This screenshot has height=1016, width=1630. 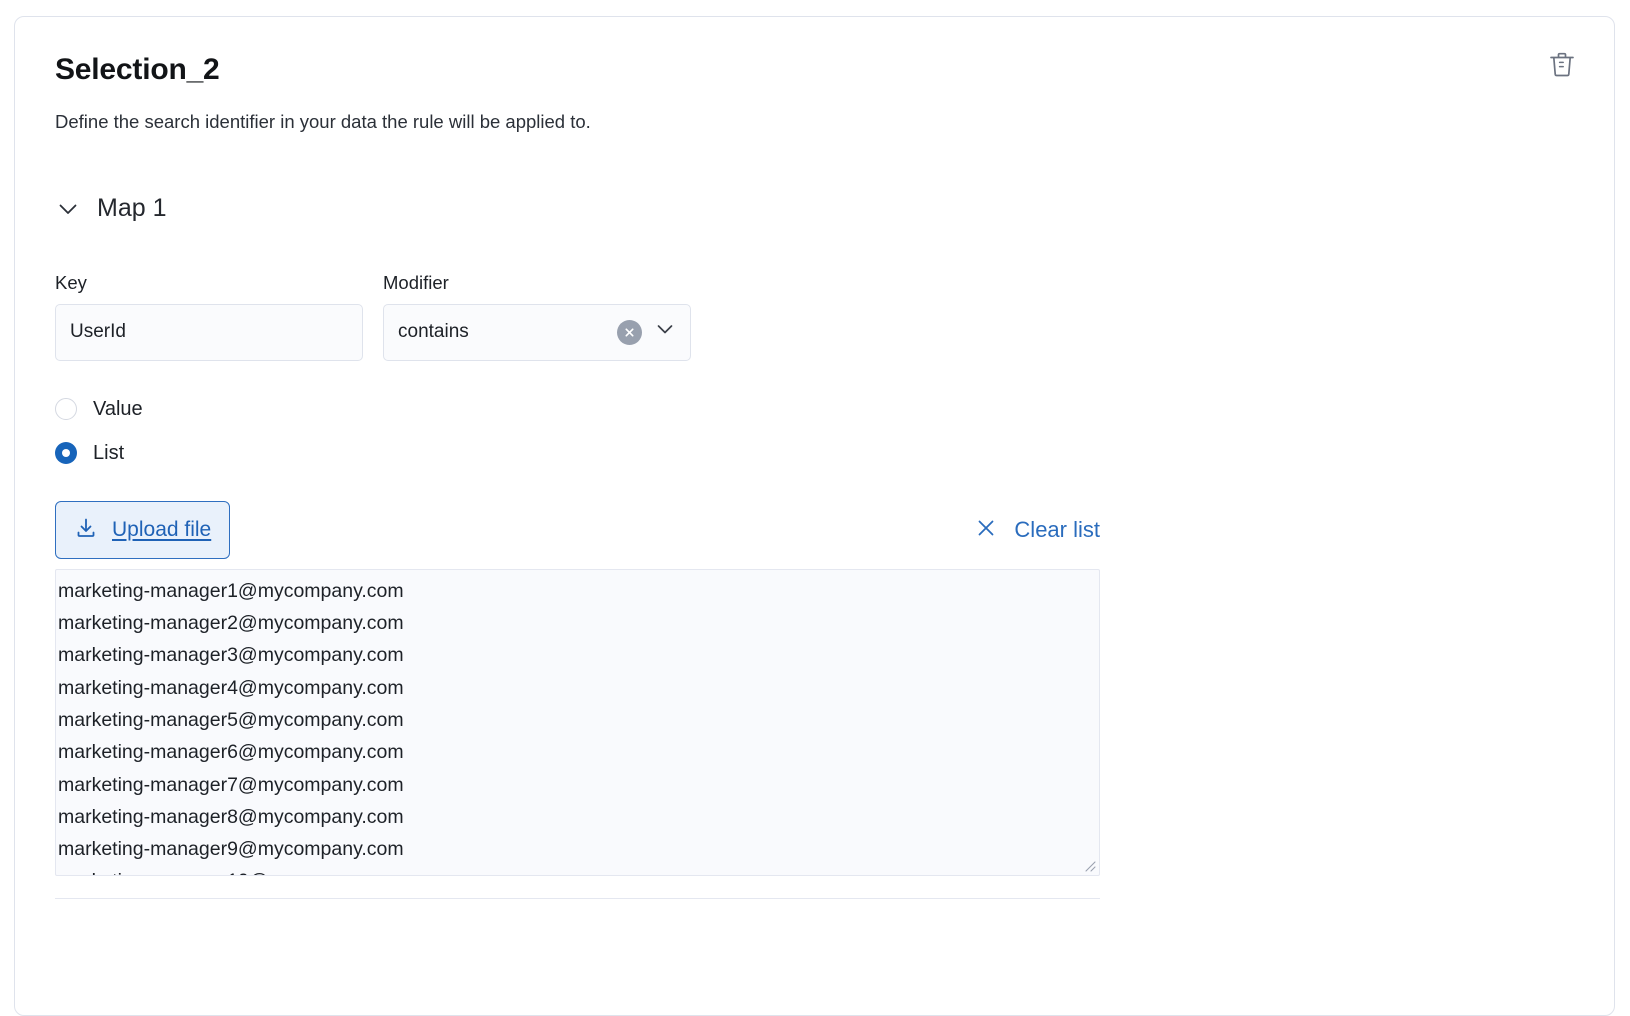 I want to click on circle-x-icon, so click(x=629, y=332).